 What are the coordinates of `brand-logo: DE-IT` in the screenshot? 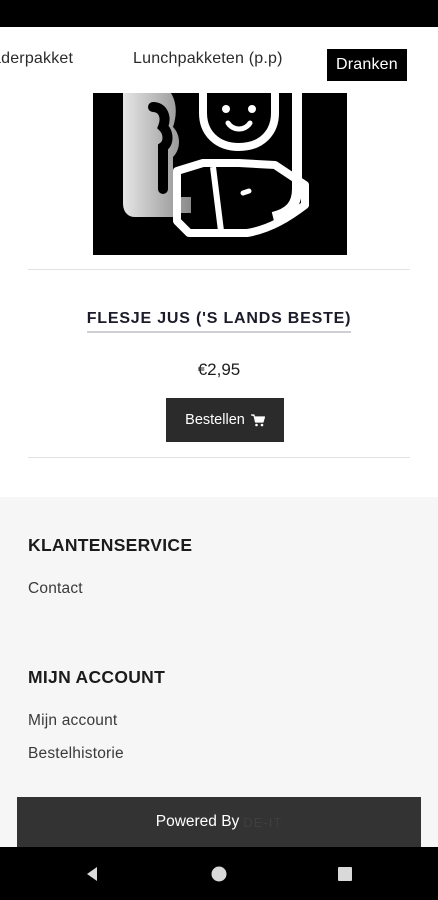 It's located at (262, 822).